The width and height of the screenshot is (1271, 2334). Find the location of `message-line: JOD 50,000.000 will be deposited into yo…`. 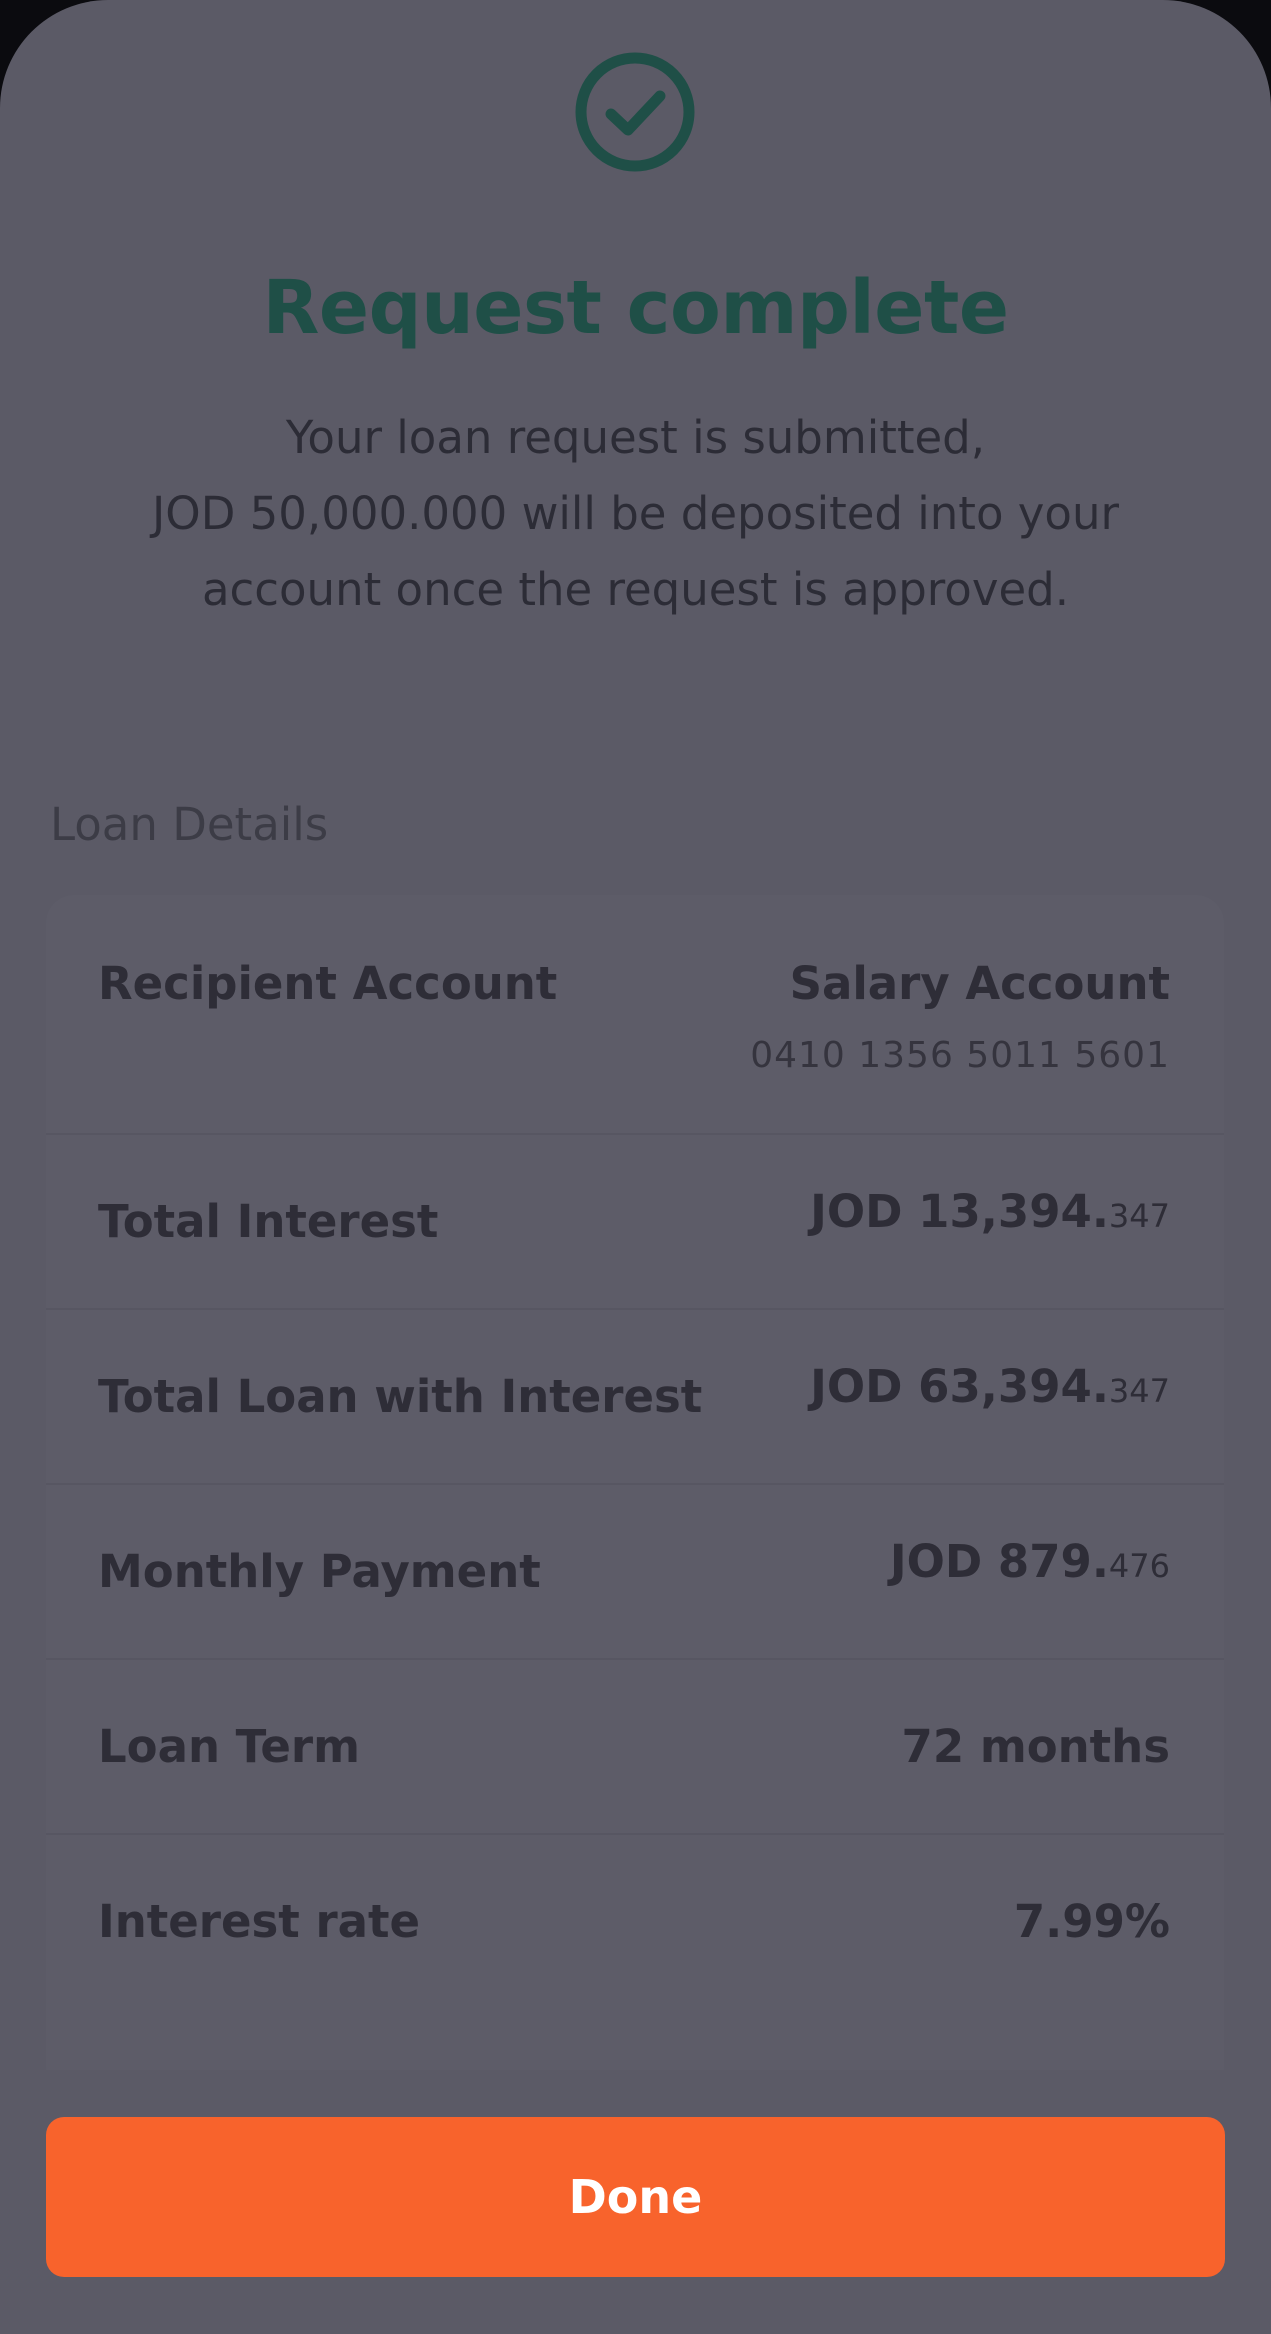

message-line: JOD 50,000.000 will be deposited into yo… is located at coordinates (635, 513).